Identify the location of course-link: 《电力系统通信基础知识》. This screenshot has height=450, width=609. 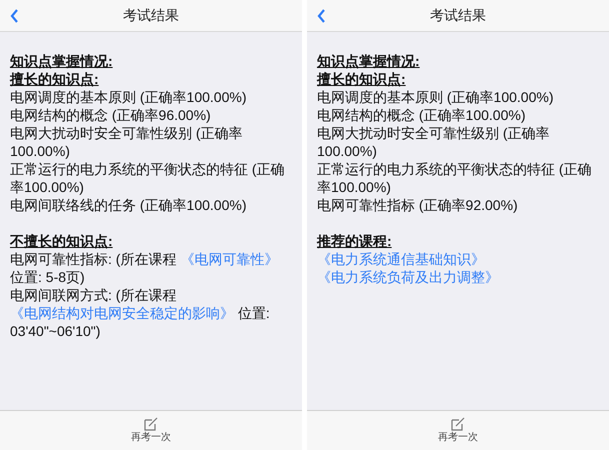
(401, 259).